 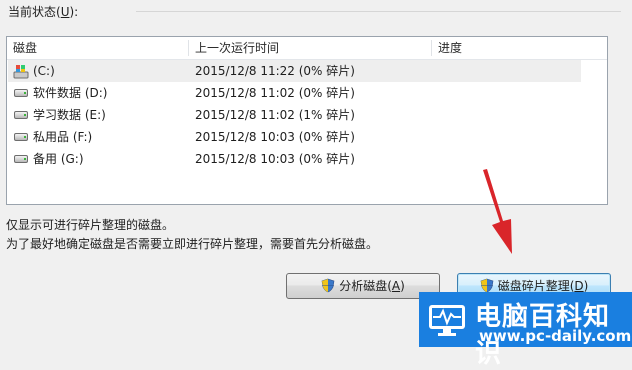 I want to click on disk-row-f: 私用品 (F:) 2015/12/8 10:03 (0% 碎片), so click(x=294, y=137).